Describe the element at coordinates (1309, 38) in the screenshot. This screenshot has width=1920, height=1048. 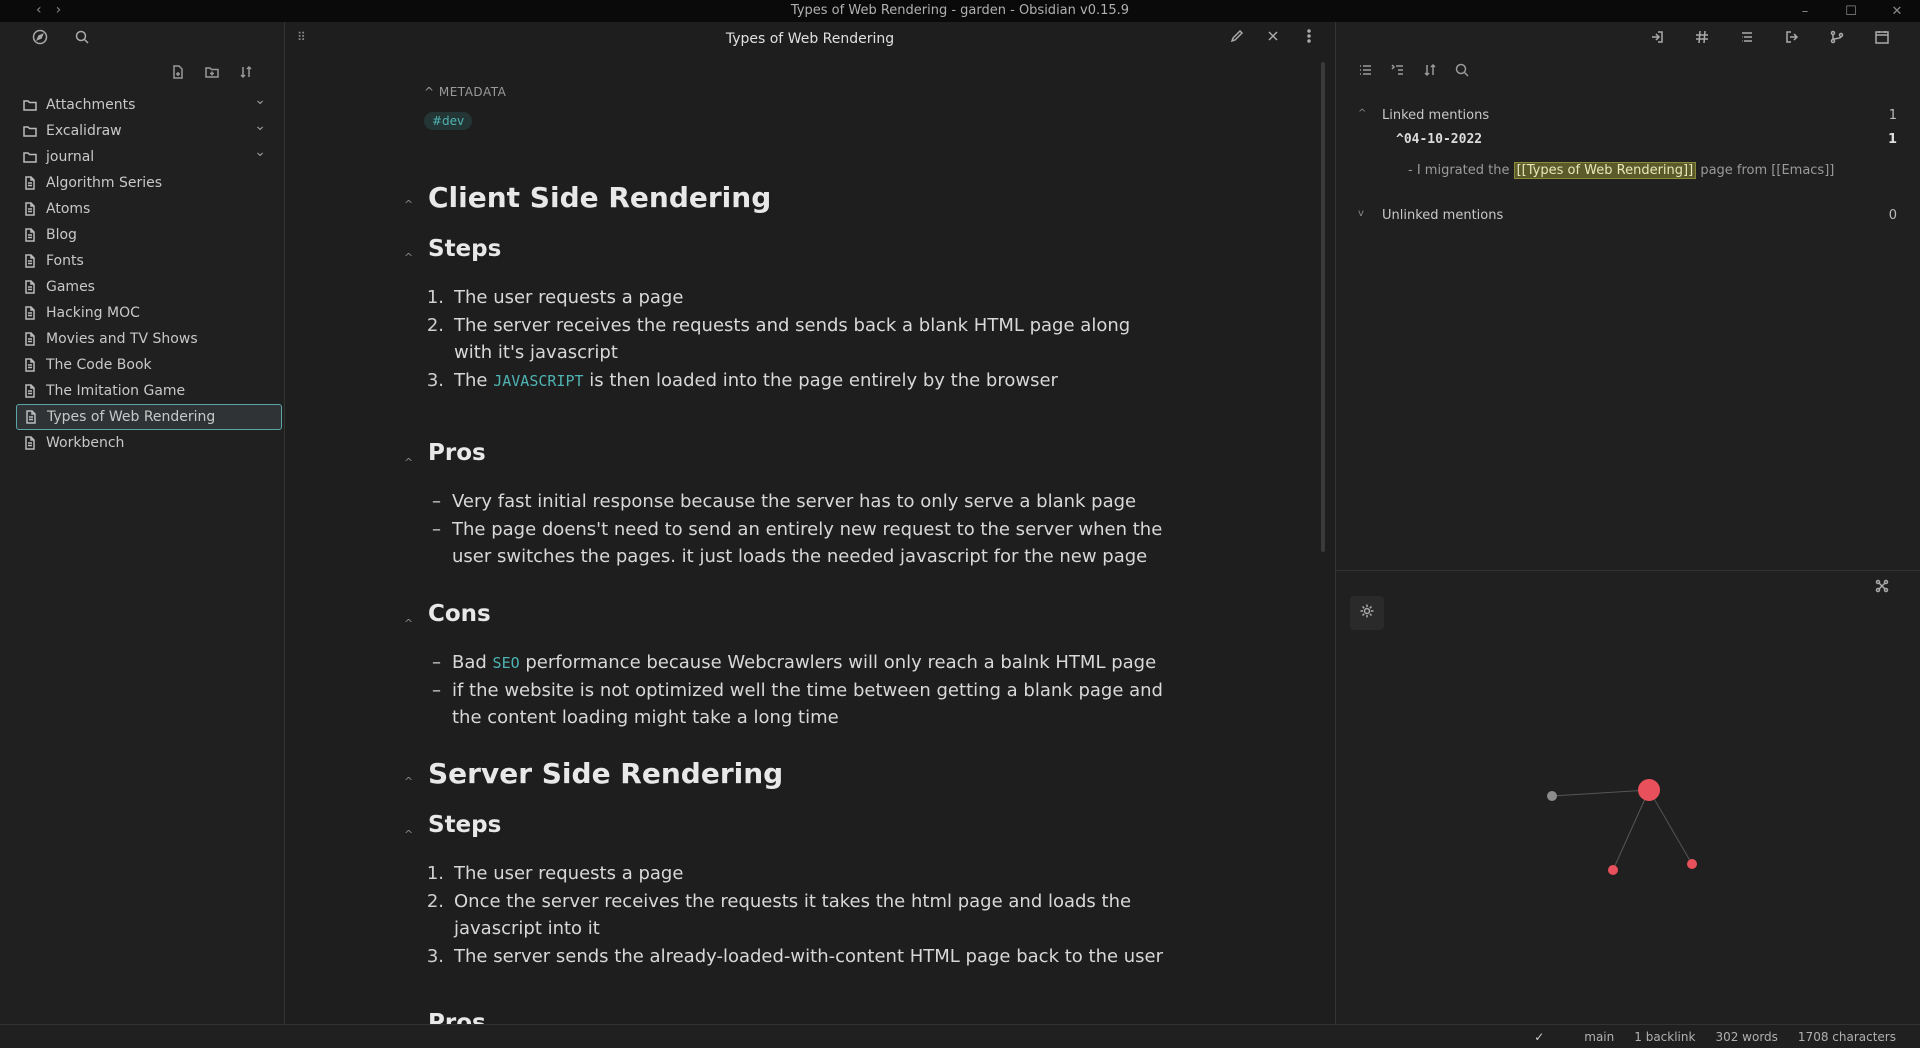
I see `more-options-icon` at that location.